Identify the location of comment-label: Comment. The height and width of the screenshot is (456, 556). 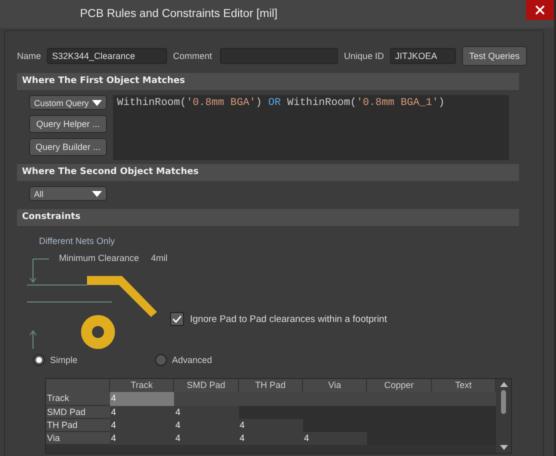
(192, 56).